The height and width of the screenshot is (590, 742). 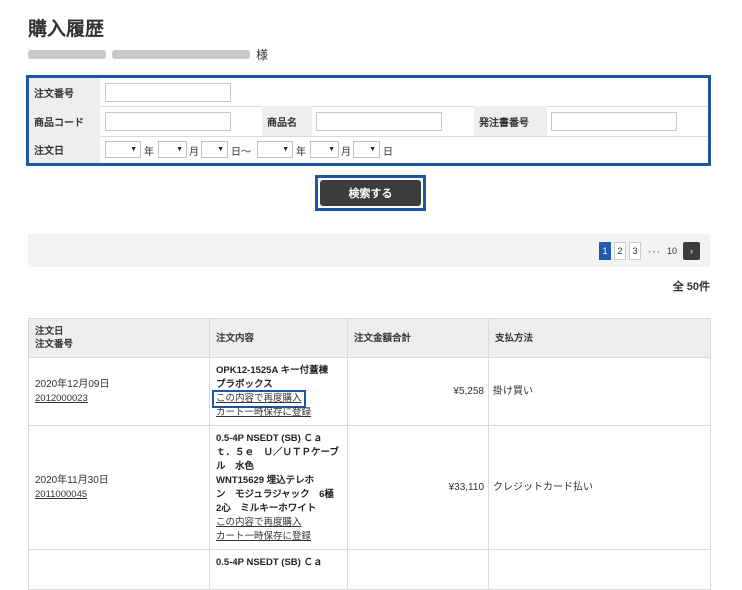 I want to click on table-row: 0.5-4P NSEDT (SB) Ｃａ, so click(x=369, y=569).